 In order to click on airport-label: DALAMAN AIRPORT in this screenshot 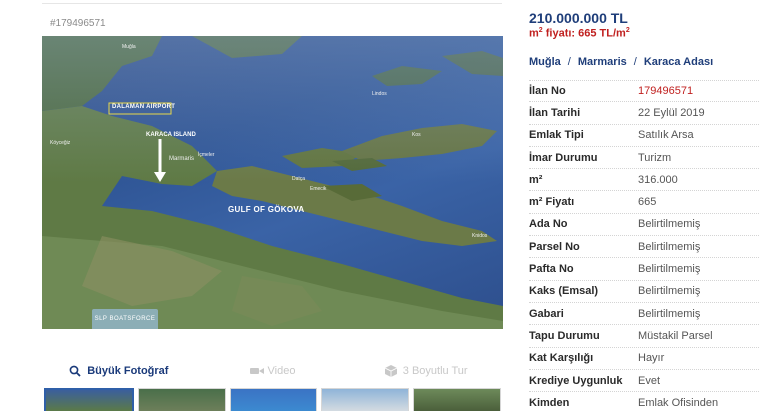, I will do `click(144, 107)`.